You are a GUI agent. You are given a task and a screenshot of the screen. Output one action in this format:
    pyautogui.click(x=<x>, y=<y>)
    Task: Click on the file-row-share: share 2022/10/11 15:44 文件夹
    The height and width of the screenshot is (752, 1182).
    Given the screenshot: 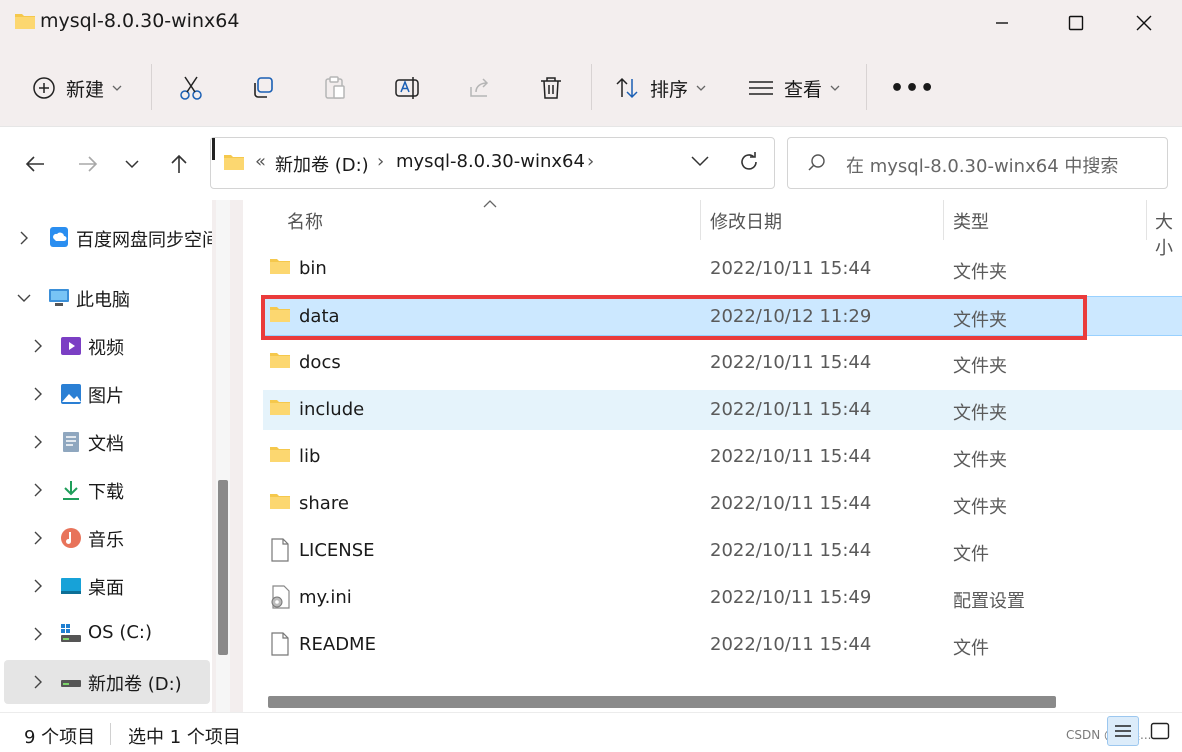 What is the action you would take?
    pyautogui.click(x=722, y=504)
    